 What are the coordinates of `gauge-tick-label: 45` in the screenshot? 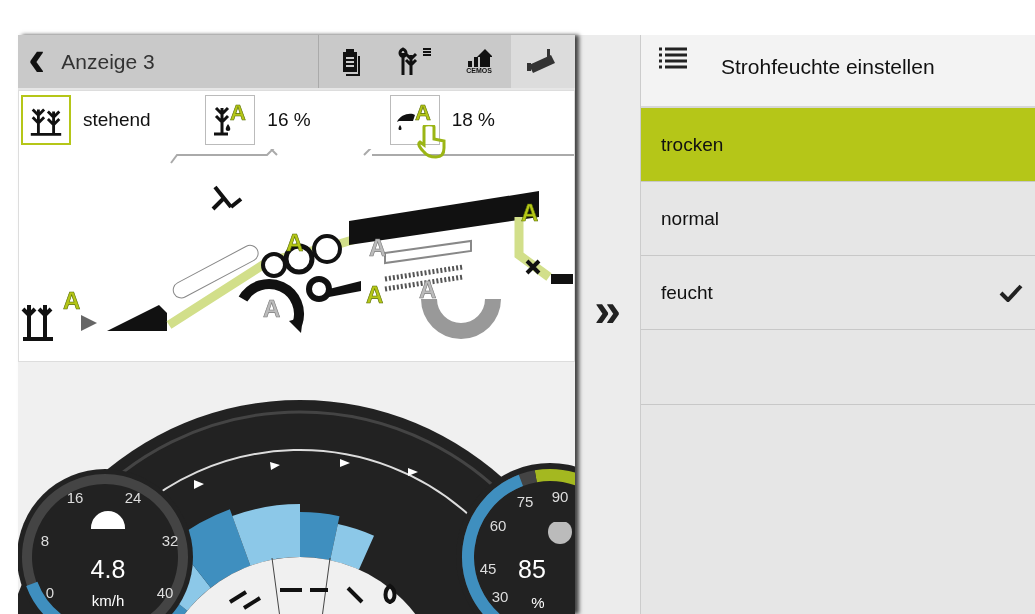 It's located at (488, 568).